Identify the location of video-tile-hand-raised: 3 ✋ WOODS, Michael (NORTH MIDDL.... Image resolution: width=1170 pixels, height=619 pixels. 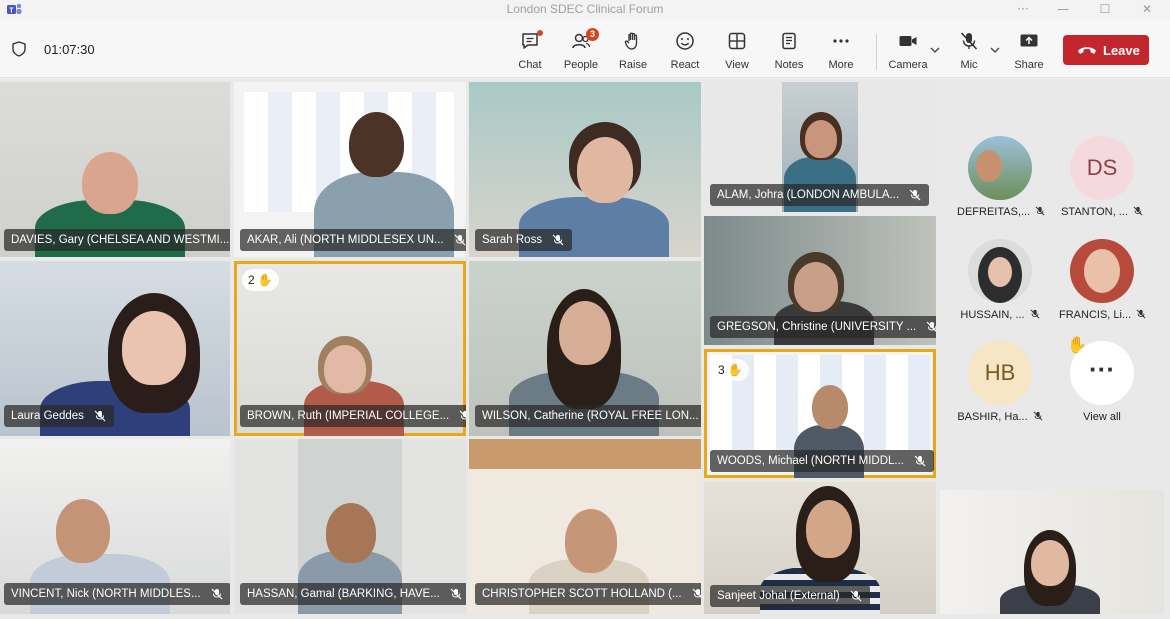
(820, 413).